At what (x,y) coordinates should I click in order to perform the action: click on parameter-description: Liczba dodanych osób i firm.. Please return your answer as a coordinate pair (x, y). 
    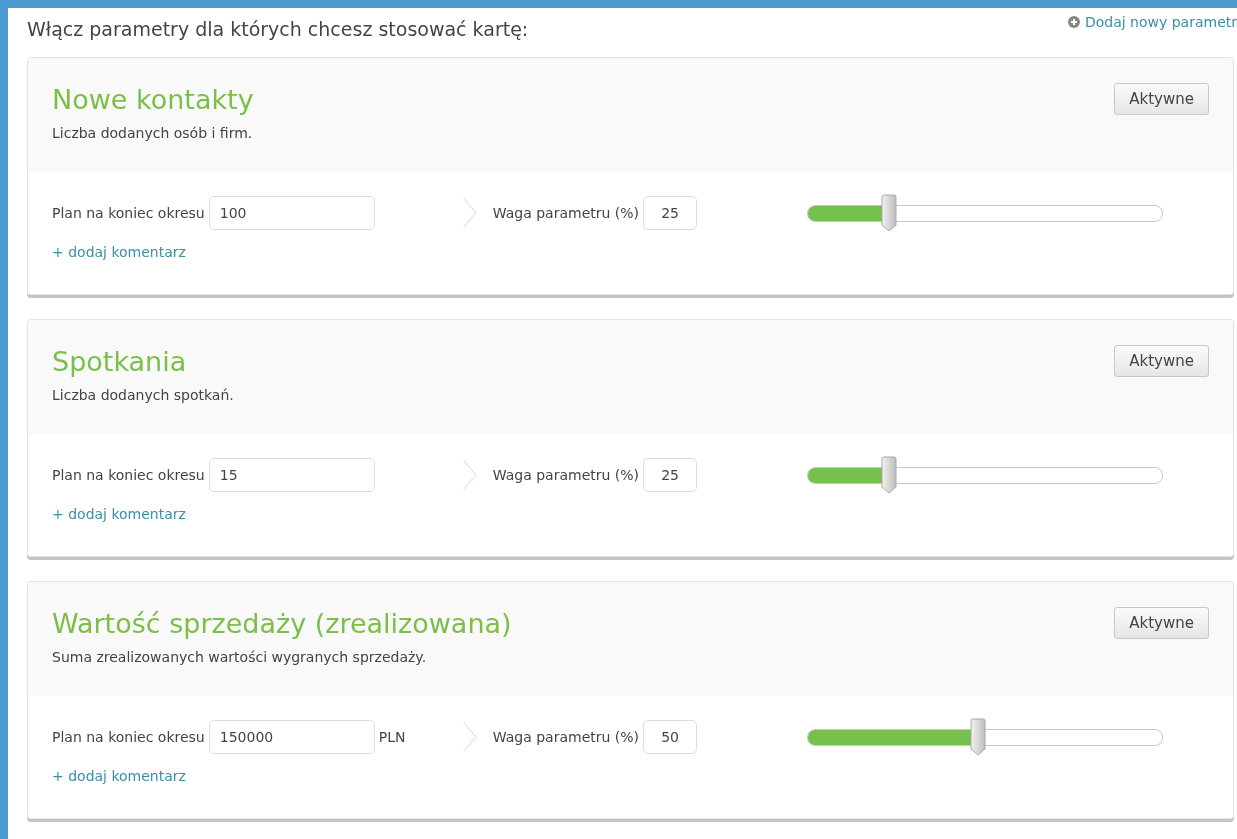
    Looking at the image, I should click on (153, 133).